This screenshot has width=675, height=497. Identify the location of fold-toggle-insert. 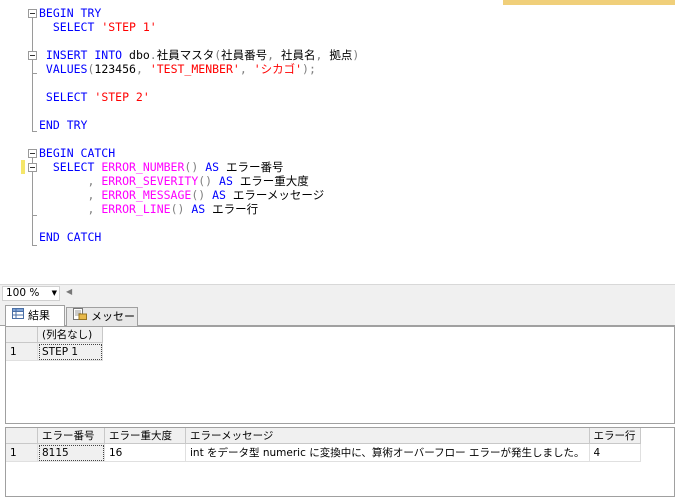
(32, 55).